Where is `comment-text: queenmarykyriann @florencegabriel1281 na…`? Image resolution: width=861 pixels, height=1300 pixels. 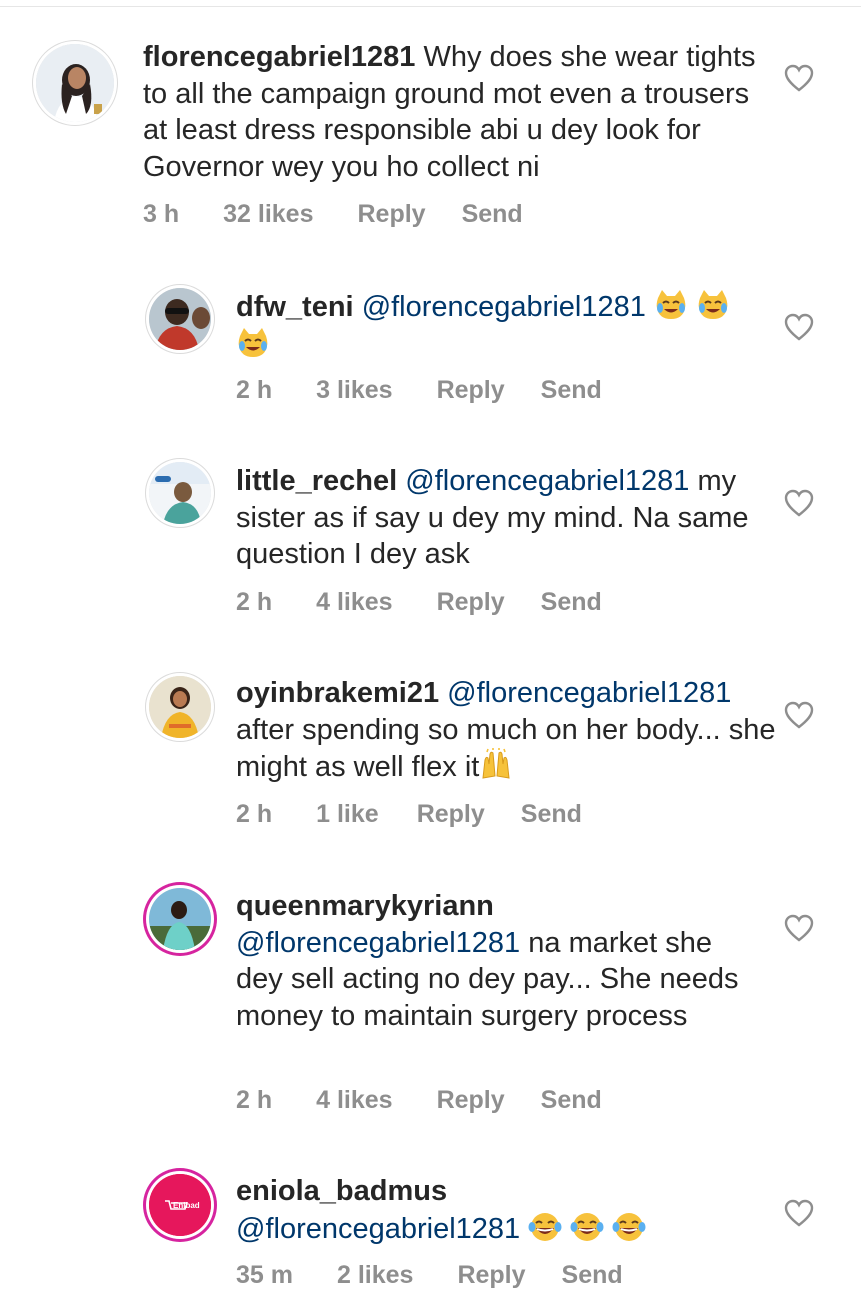
comment-text: queenmarykyriann @florencegabriel1281 na… is located at coordinates (496, 961).